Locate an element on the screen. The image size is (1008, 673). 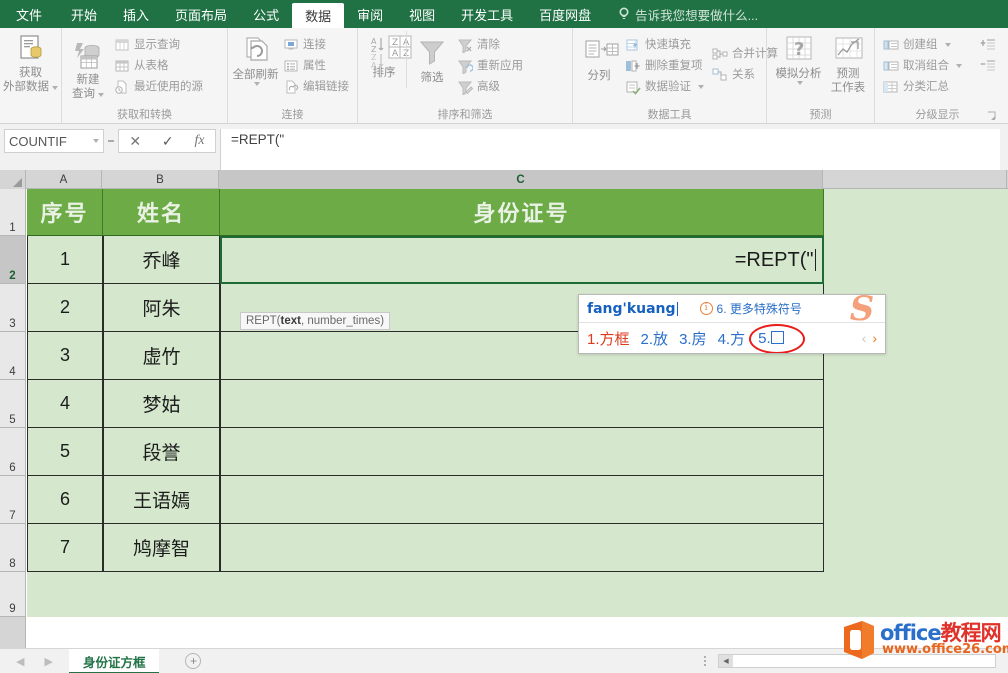
ribbon-tab-data: 数据 is located at coordinates (318, 15).